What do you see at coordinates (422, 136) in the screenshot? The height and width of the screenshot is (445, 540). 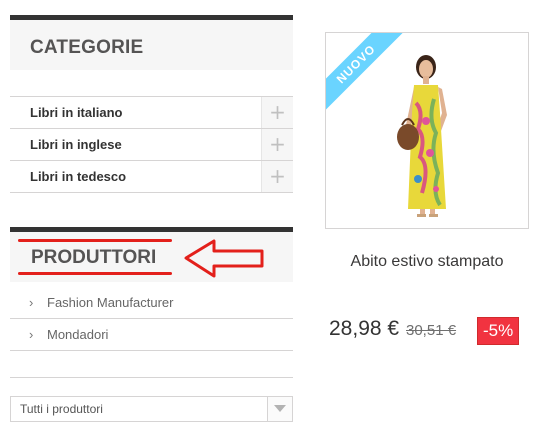 I see `dress-model-image` at bounding box center [422, 136].